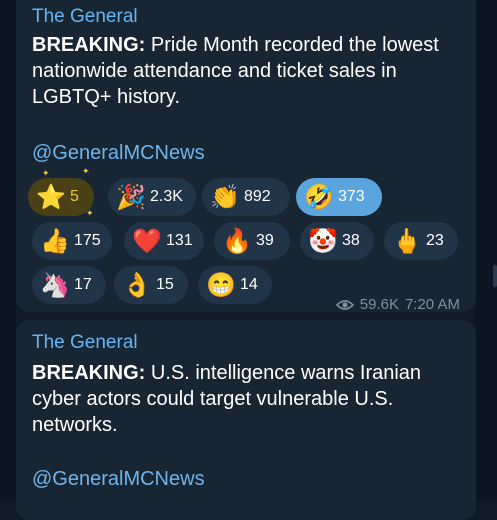  Describe the element at coordinates (432, 304) in the screenshot. I see `message-time: 7:20 AM` at that location.